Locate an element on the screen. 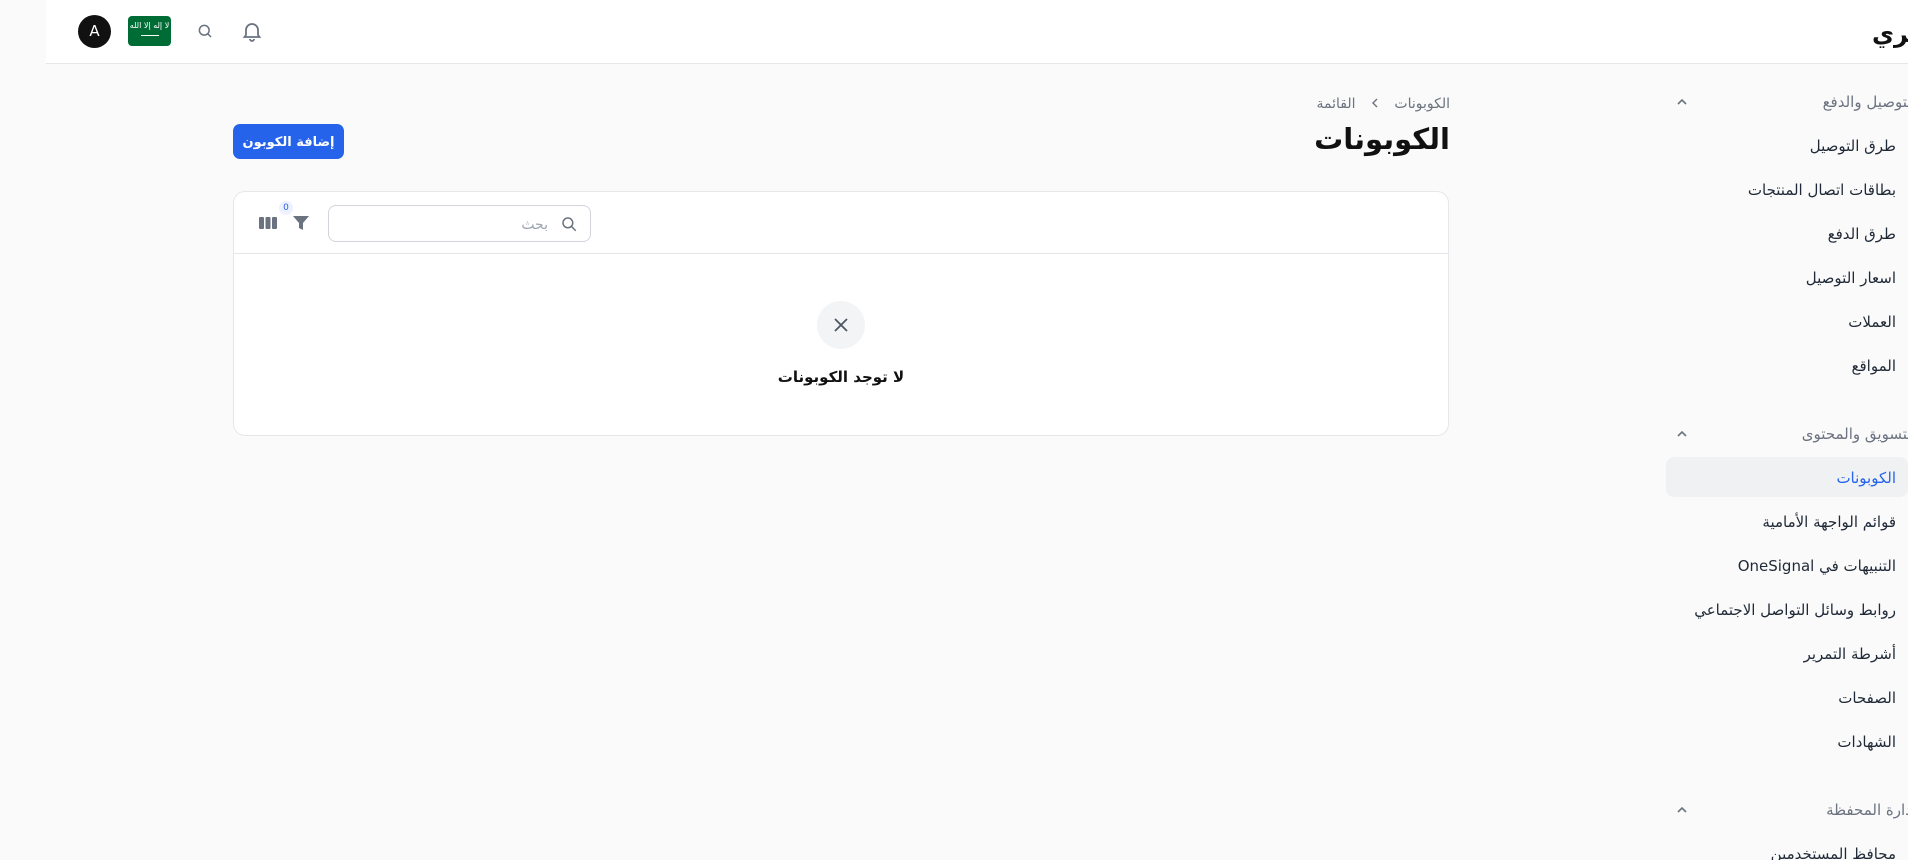 This screenshot has height=860, width=1908. chevron-left-icon is located at coordinates (1375, 104).